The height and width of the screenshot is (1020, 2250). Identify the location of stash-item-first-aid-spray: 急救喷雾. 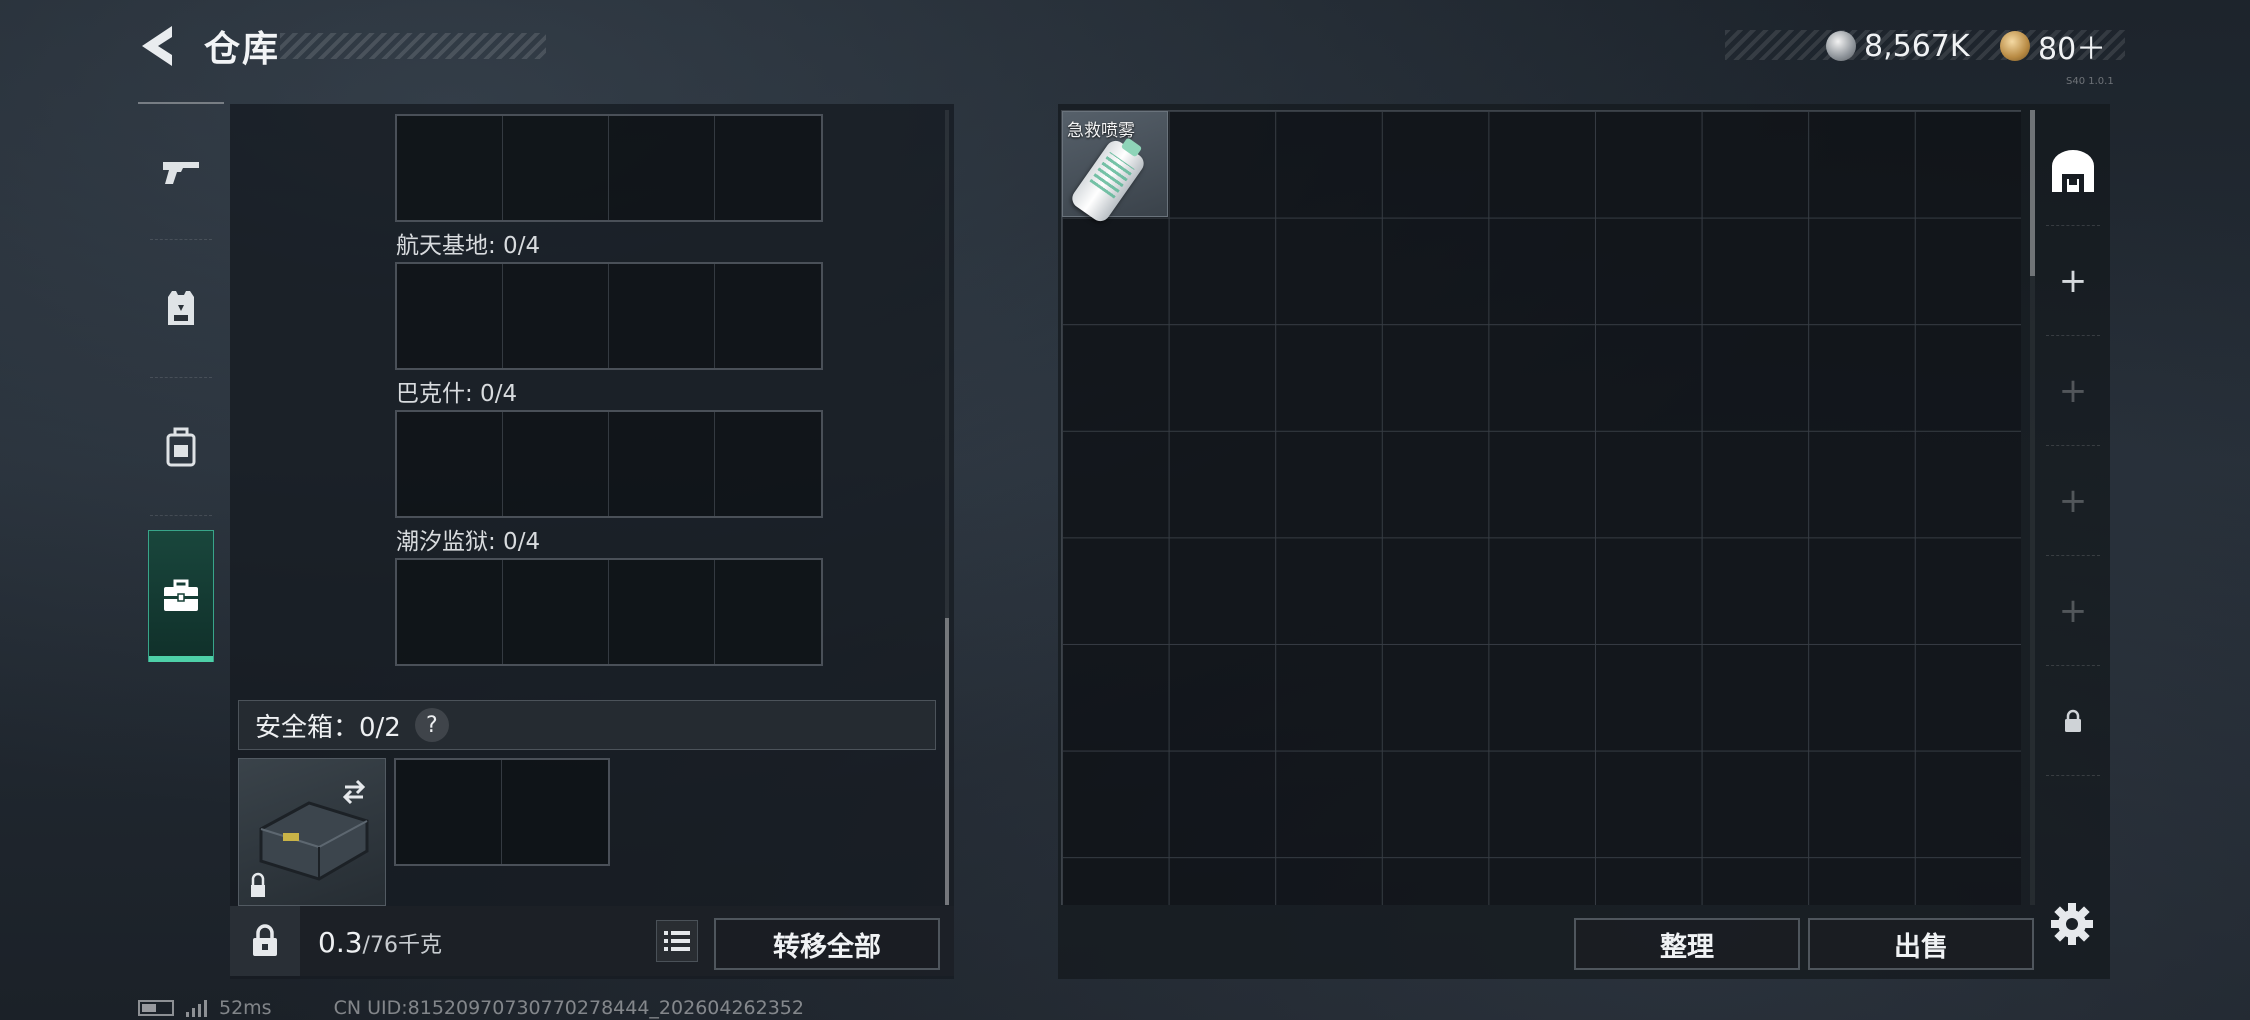
(1115, 168).